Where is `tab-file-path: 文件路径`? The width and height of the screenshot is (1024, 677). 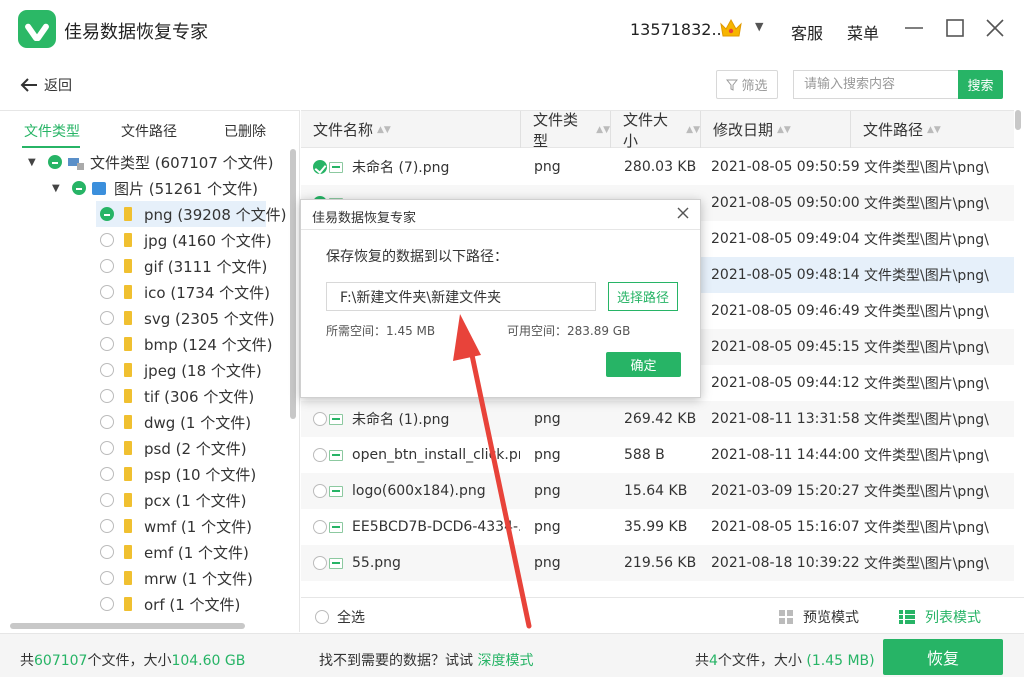 tab-file-path: 文件路径 is located at coordinates (149, 131).